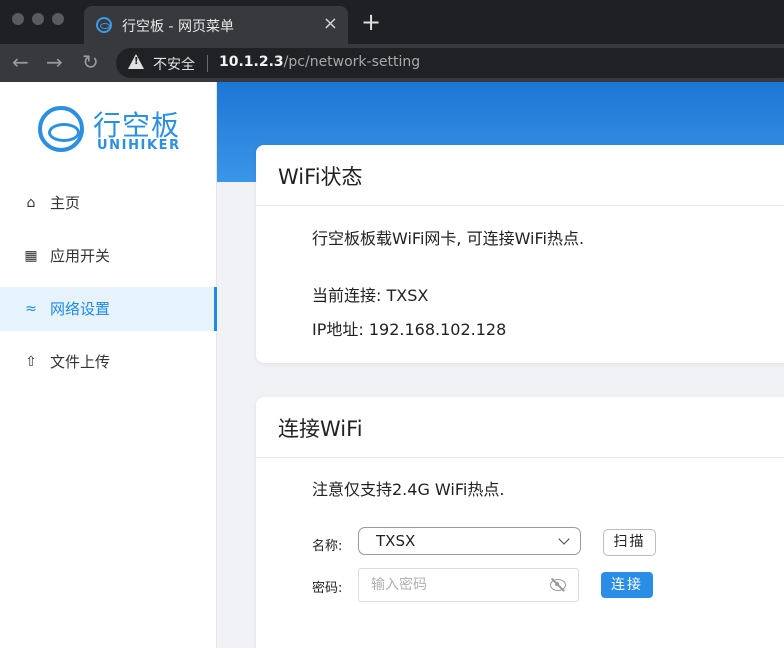 The height and width of the screenshot is (648, 784). What do you see at coordinates (370, 295) in the screenshot?
I see `current-connection: 当前连接: TXSX` at bounding box center [370, 295].